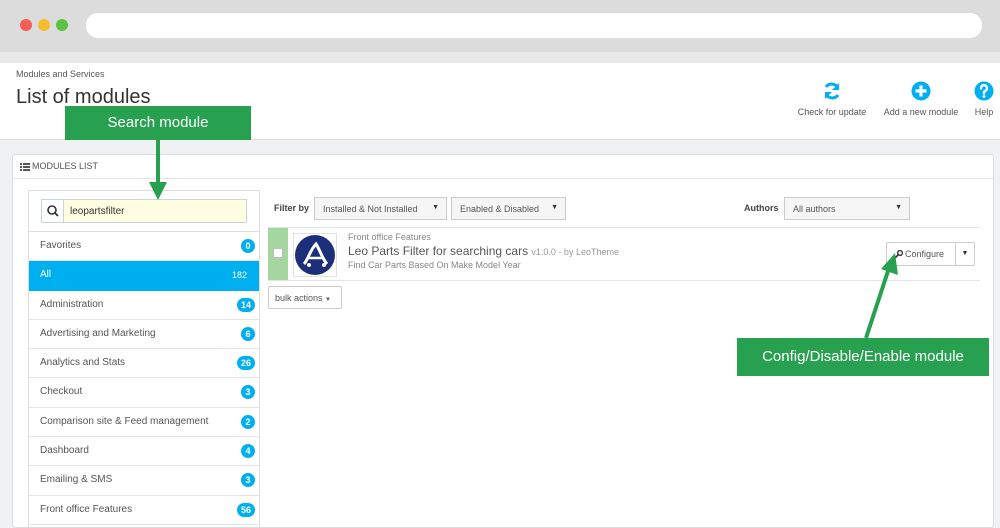 The image size is (1000, 528). I want to click on module-select-checkbox, so click(278, 253).